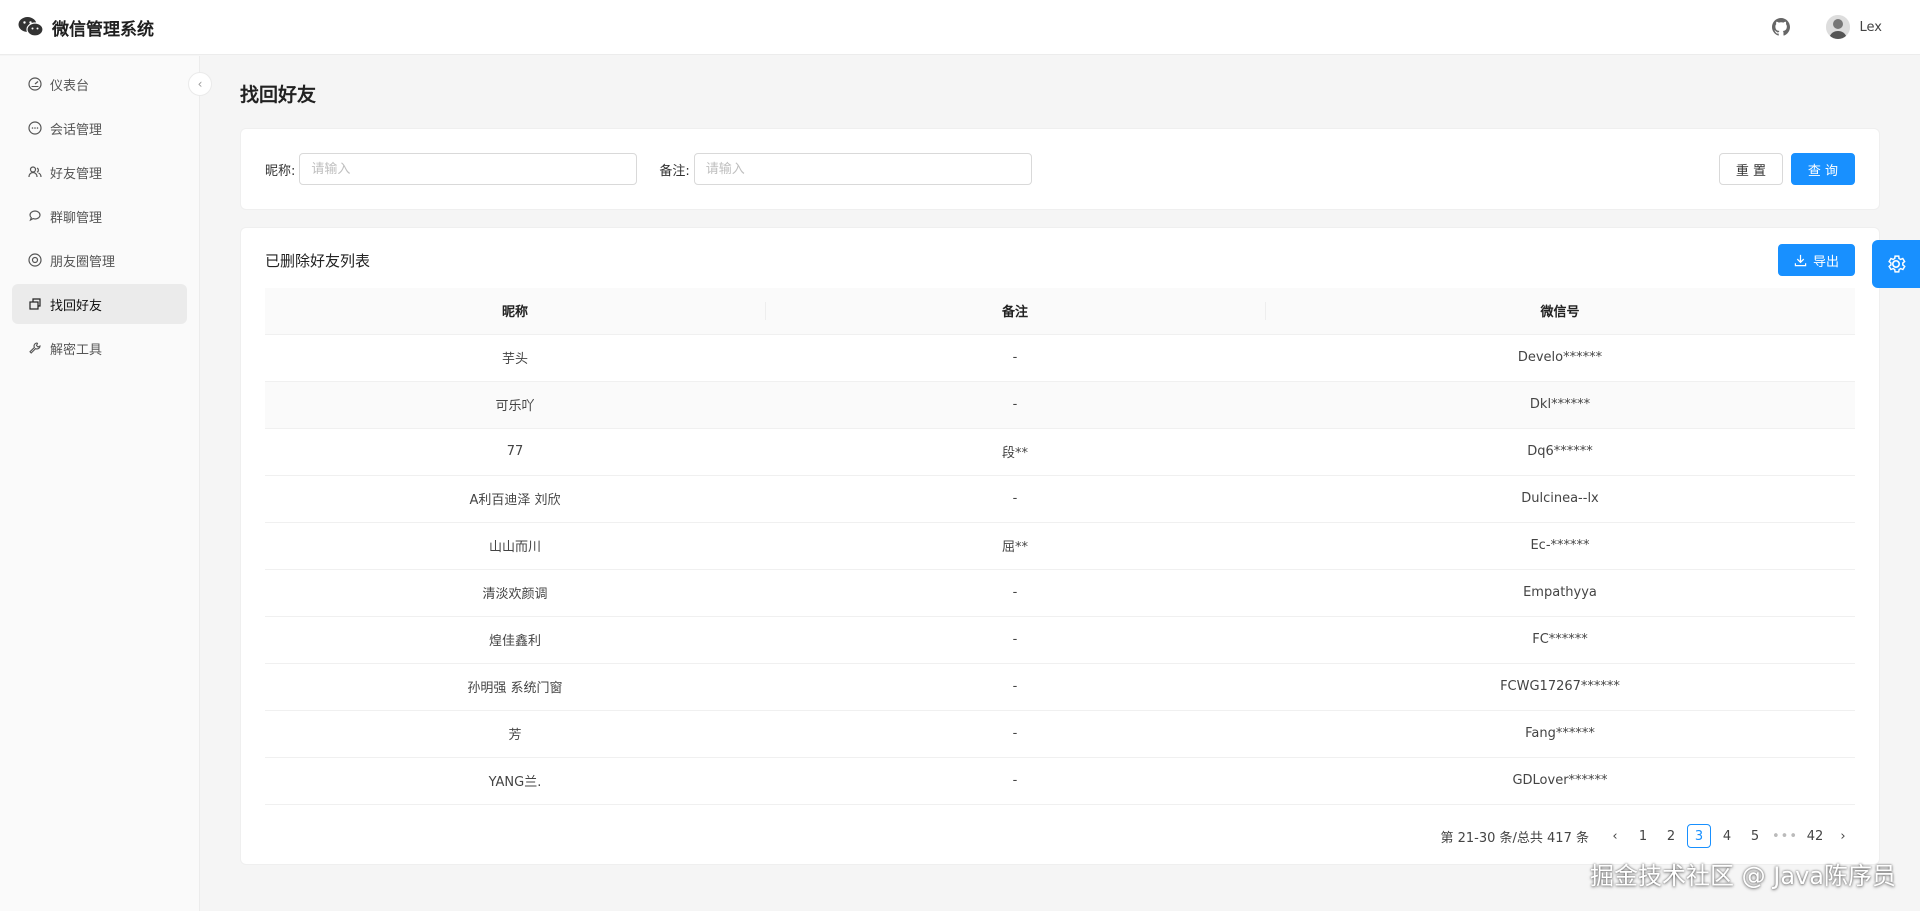 The height and width of the screenshot is (911, 1920). What do you see at coordinates (1560, 546) in the screenshot?
I see `cell-wechat-id: Ec-******` at bounding box center [1560, 546].